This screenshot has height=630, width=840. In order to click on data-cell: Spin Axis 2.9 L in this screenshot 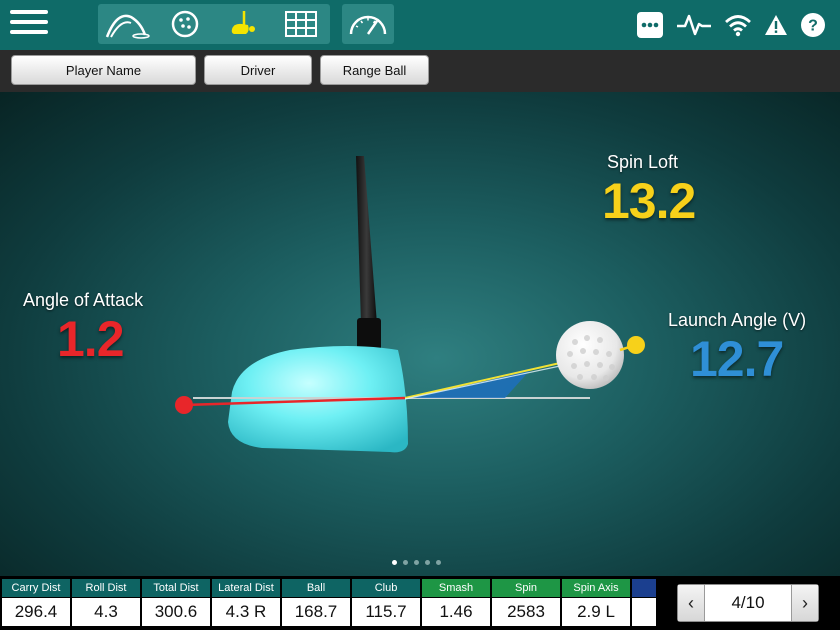, I will do `click(596, 603)`.